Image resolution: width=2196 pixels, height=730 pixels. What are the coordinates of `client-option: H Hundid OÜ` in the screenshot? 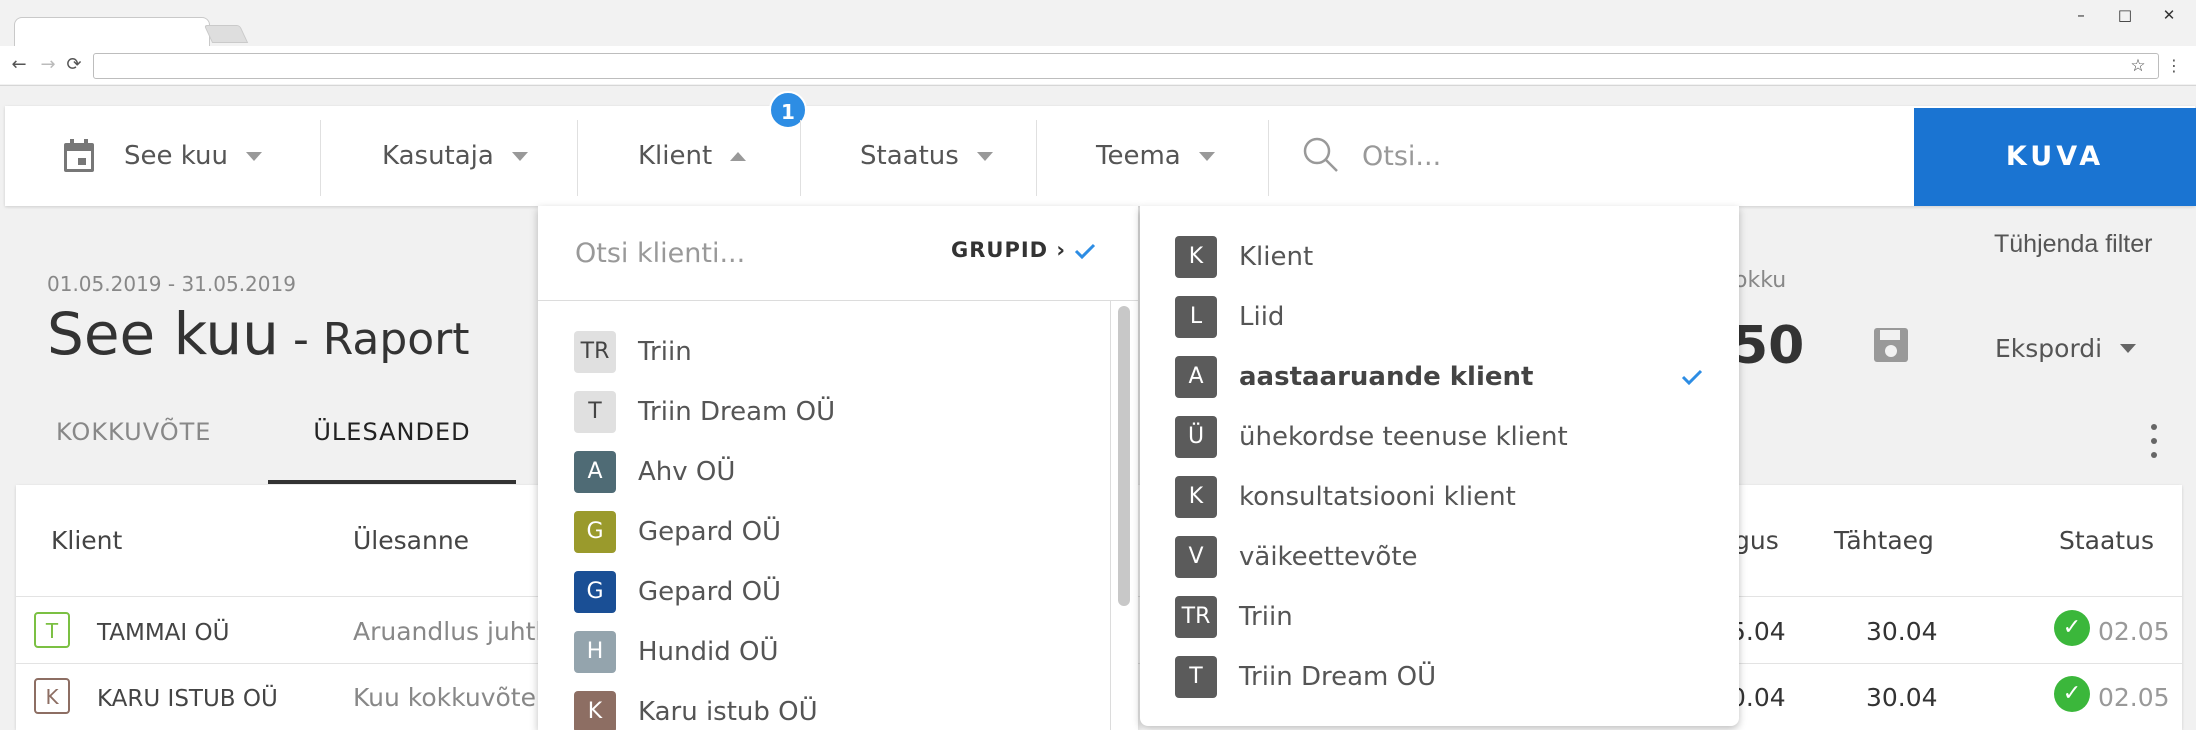 It's located at (676, 652).